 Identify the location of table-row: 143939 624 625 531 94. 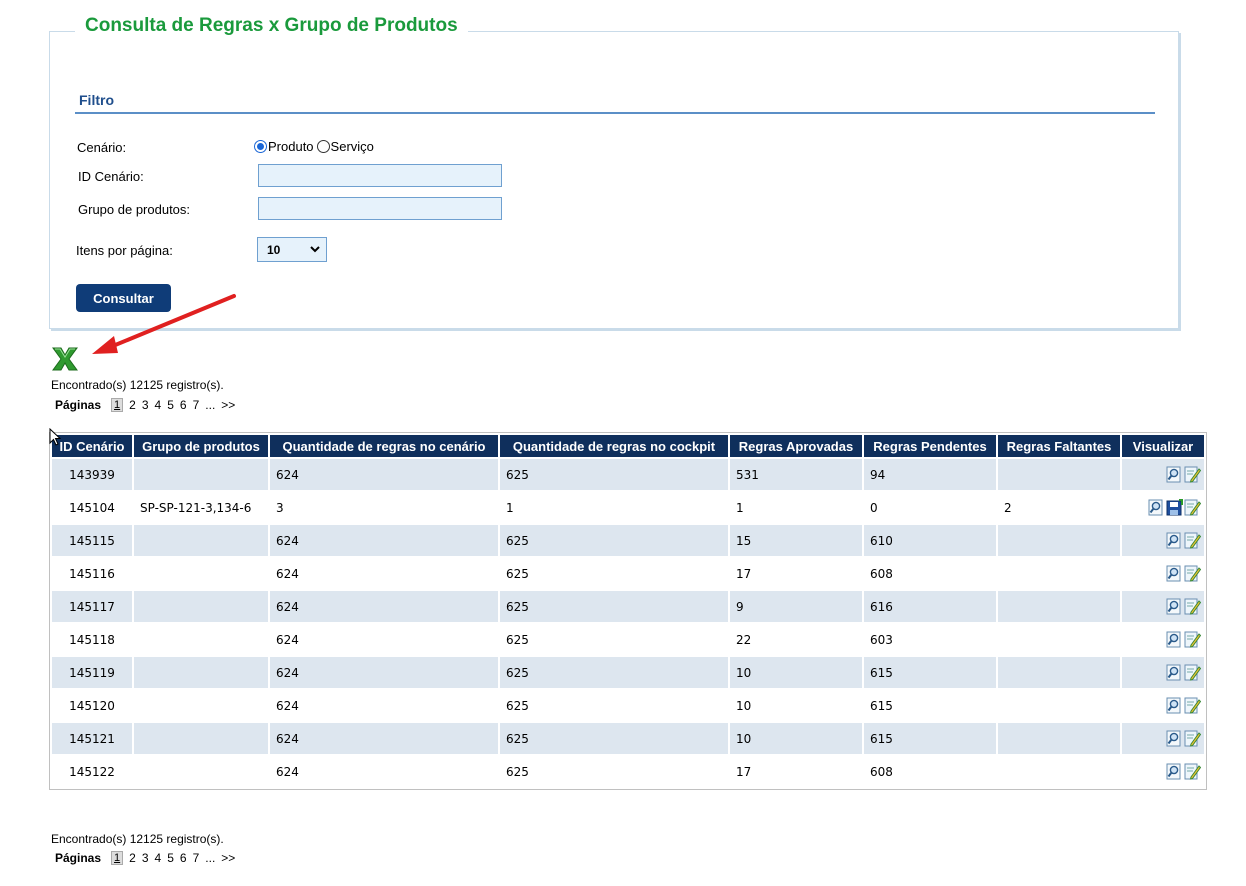
(628, 474).